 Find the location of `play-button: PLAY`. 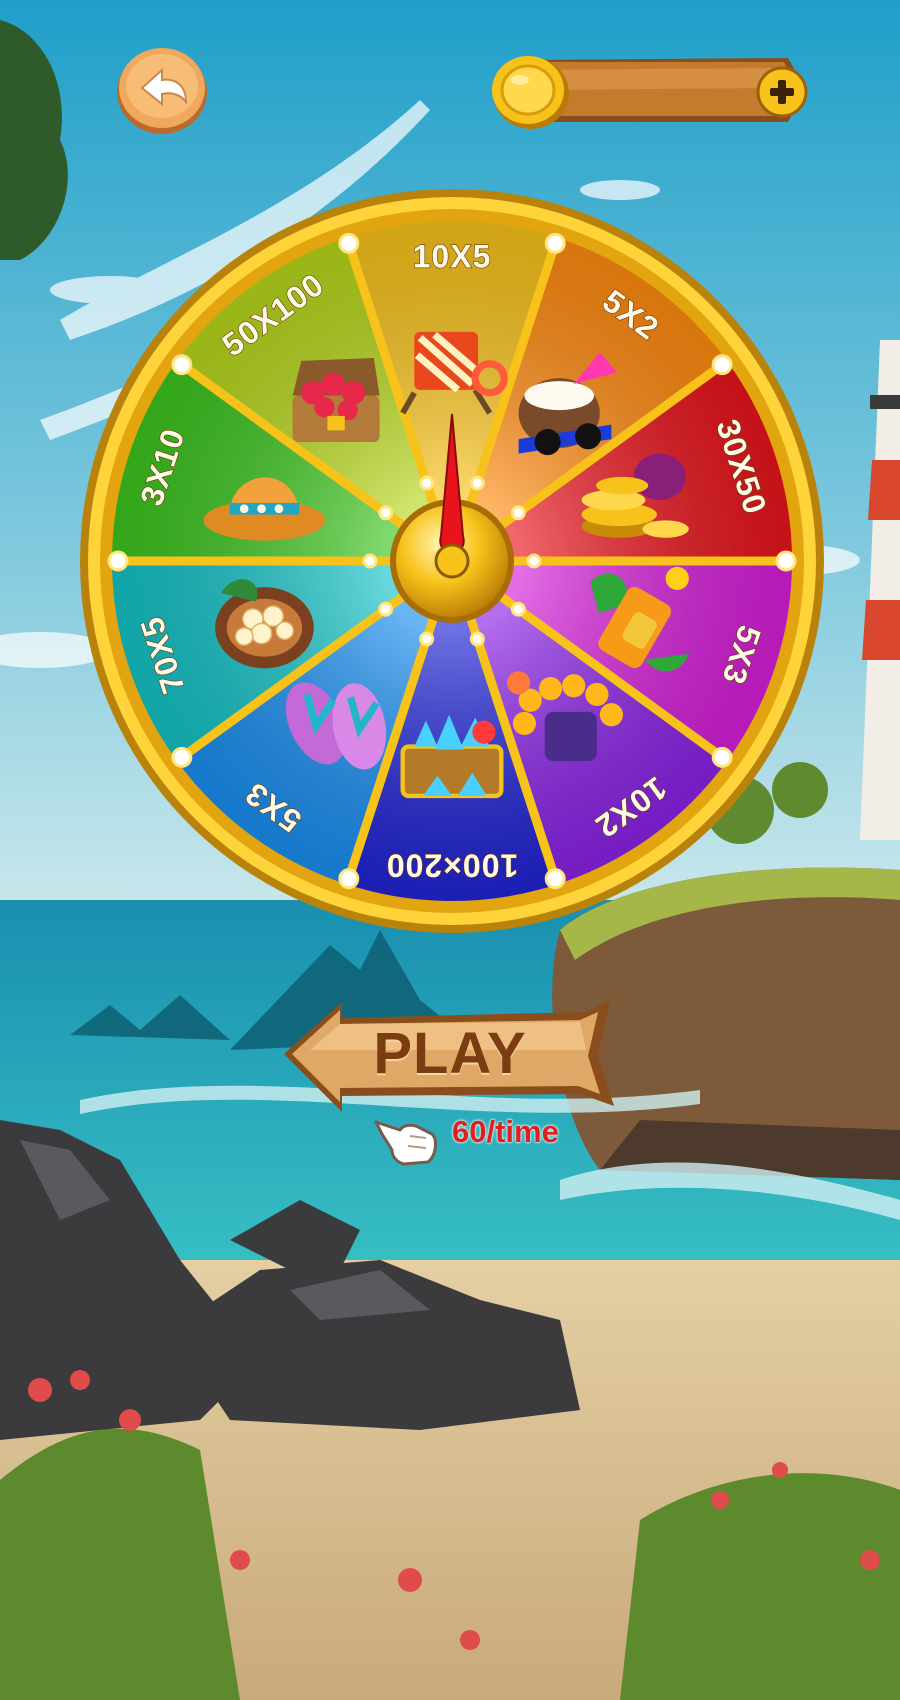

play-button: PLAY is located at coordinates (450, 1055).